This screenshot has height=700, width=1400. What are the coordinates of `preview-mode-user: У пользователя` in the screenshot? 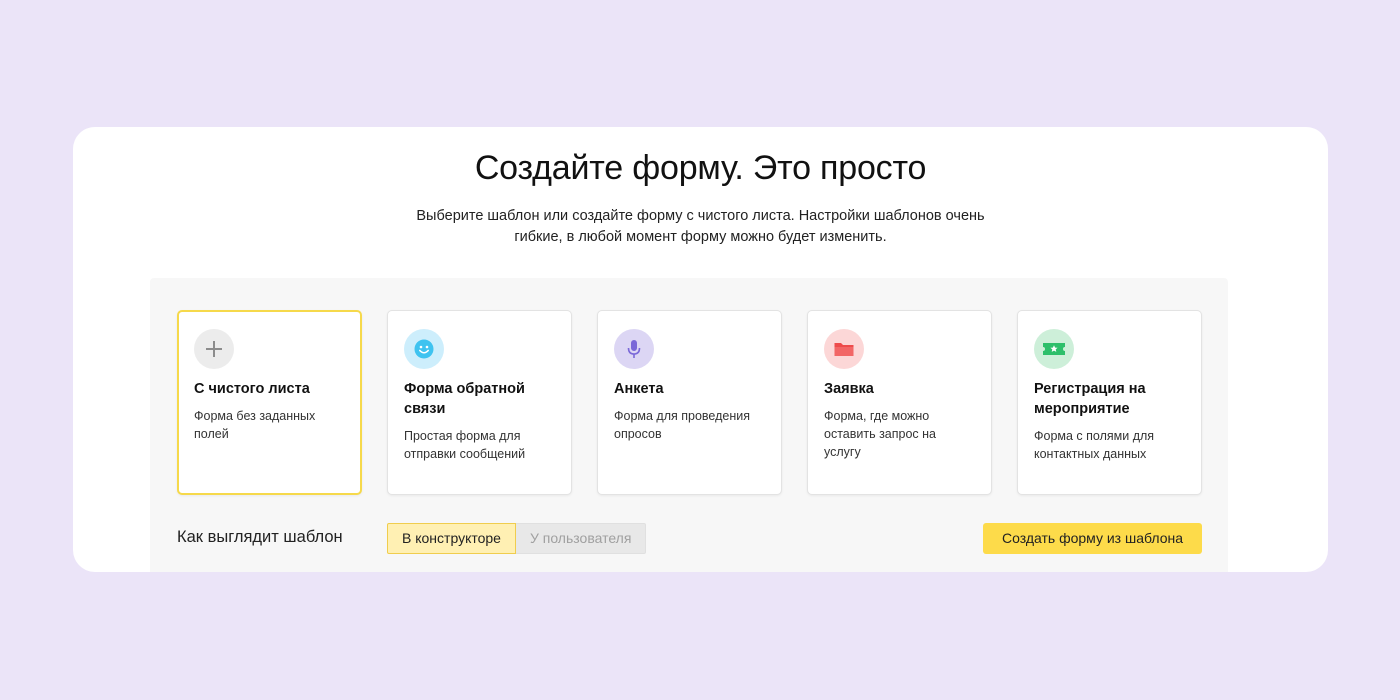 It's located at (581, 538).